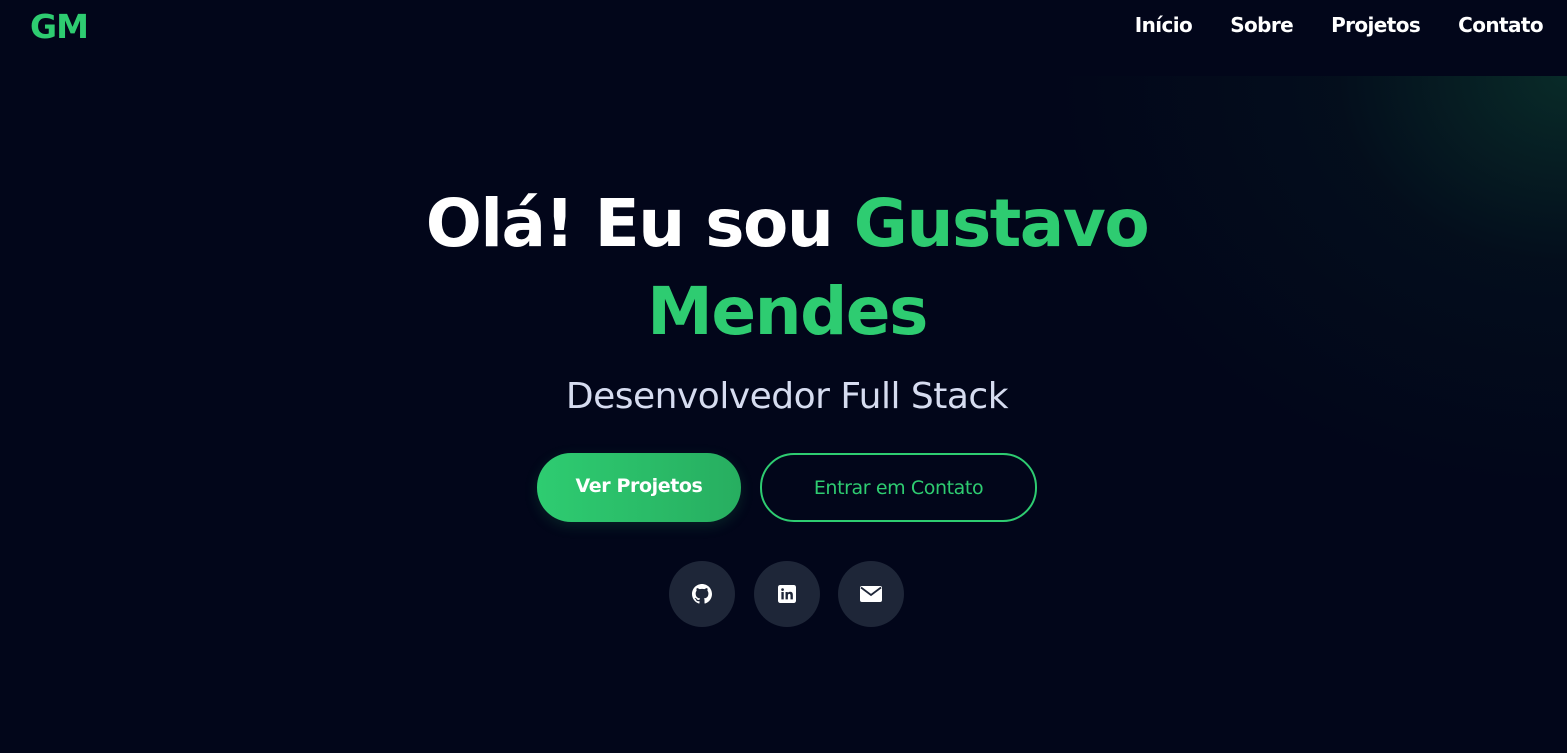 This screenshot has width=1567, height=753. I want to click on hero-greeting: Olá! Eu sou, so click(639, 223).